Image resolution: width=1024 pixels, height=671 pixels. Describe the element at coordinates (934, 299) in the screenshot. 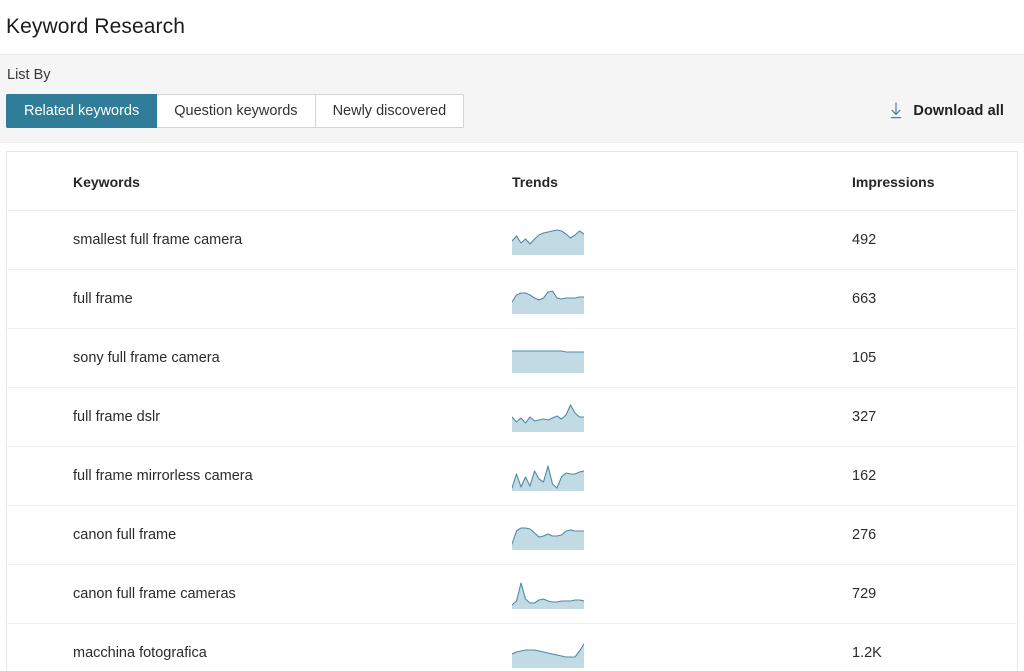

I see `impressions-cell: 663` at that location.